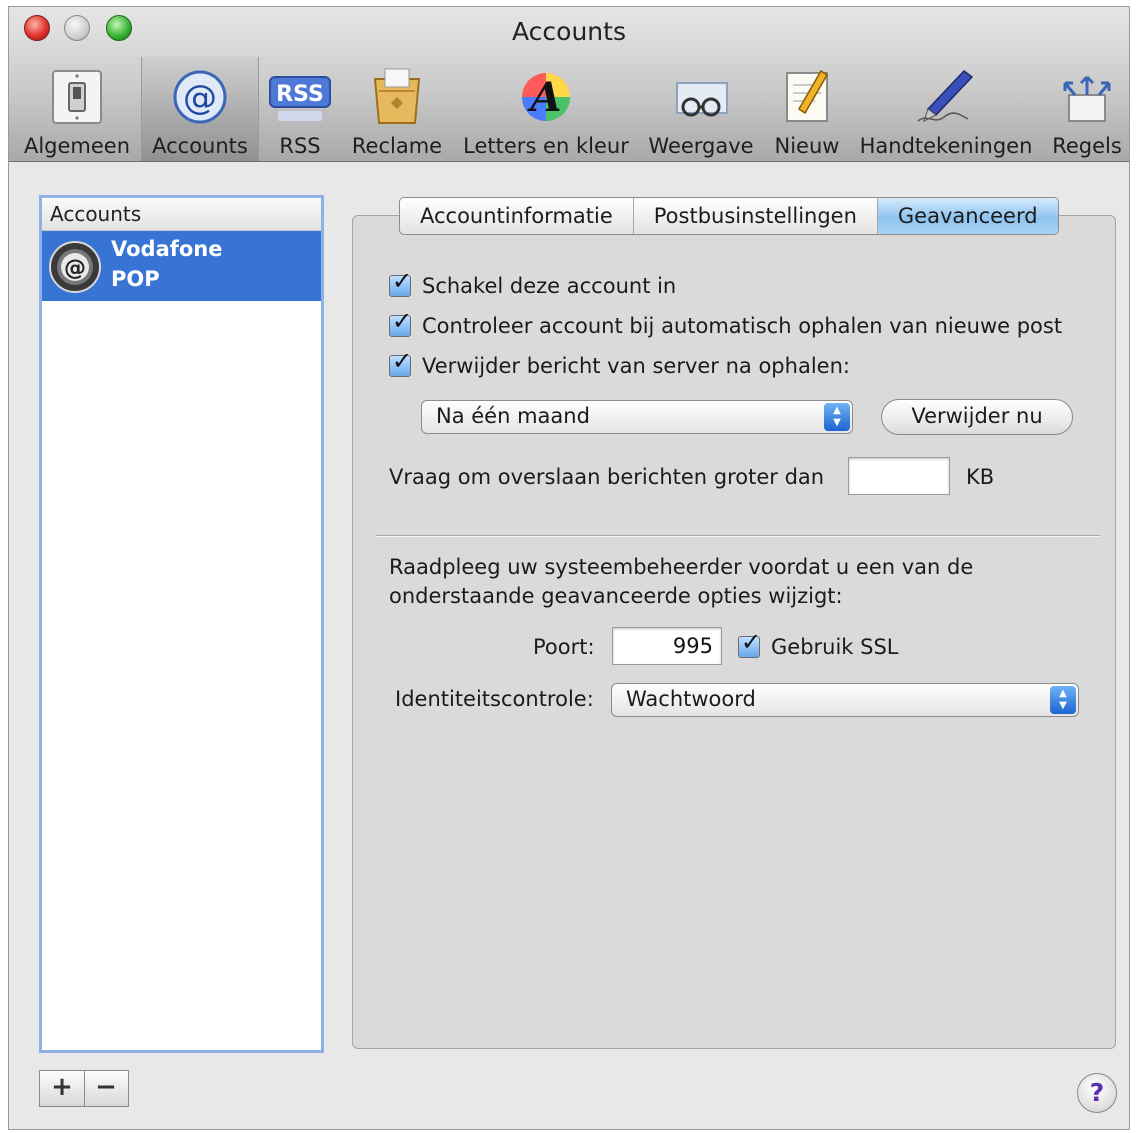 This screenshot has height=1133, width=1138. I want to click on toolbar-label: Algemeen, so click(77, 146).